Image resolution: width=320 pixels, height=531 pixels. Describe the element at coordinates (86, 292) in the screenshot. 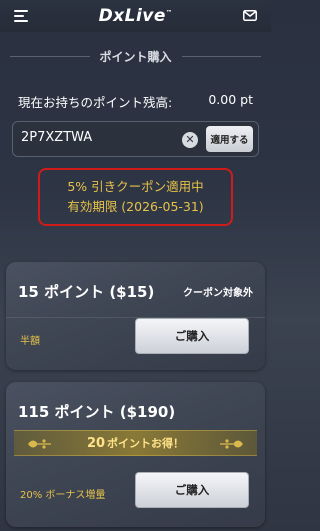

I see `package-name: 15 ポイント ($15)` at that location.